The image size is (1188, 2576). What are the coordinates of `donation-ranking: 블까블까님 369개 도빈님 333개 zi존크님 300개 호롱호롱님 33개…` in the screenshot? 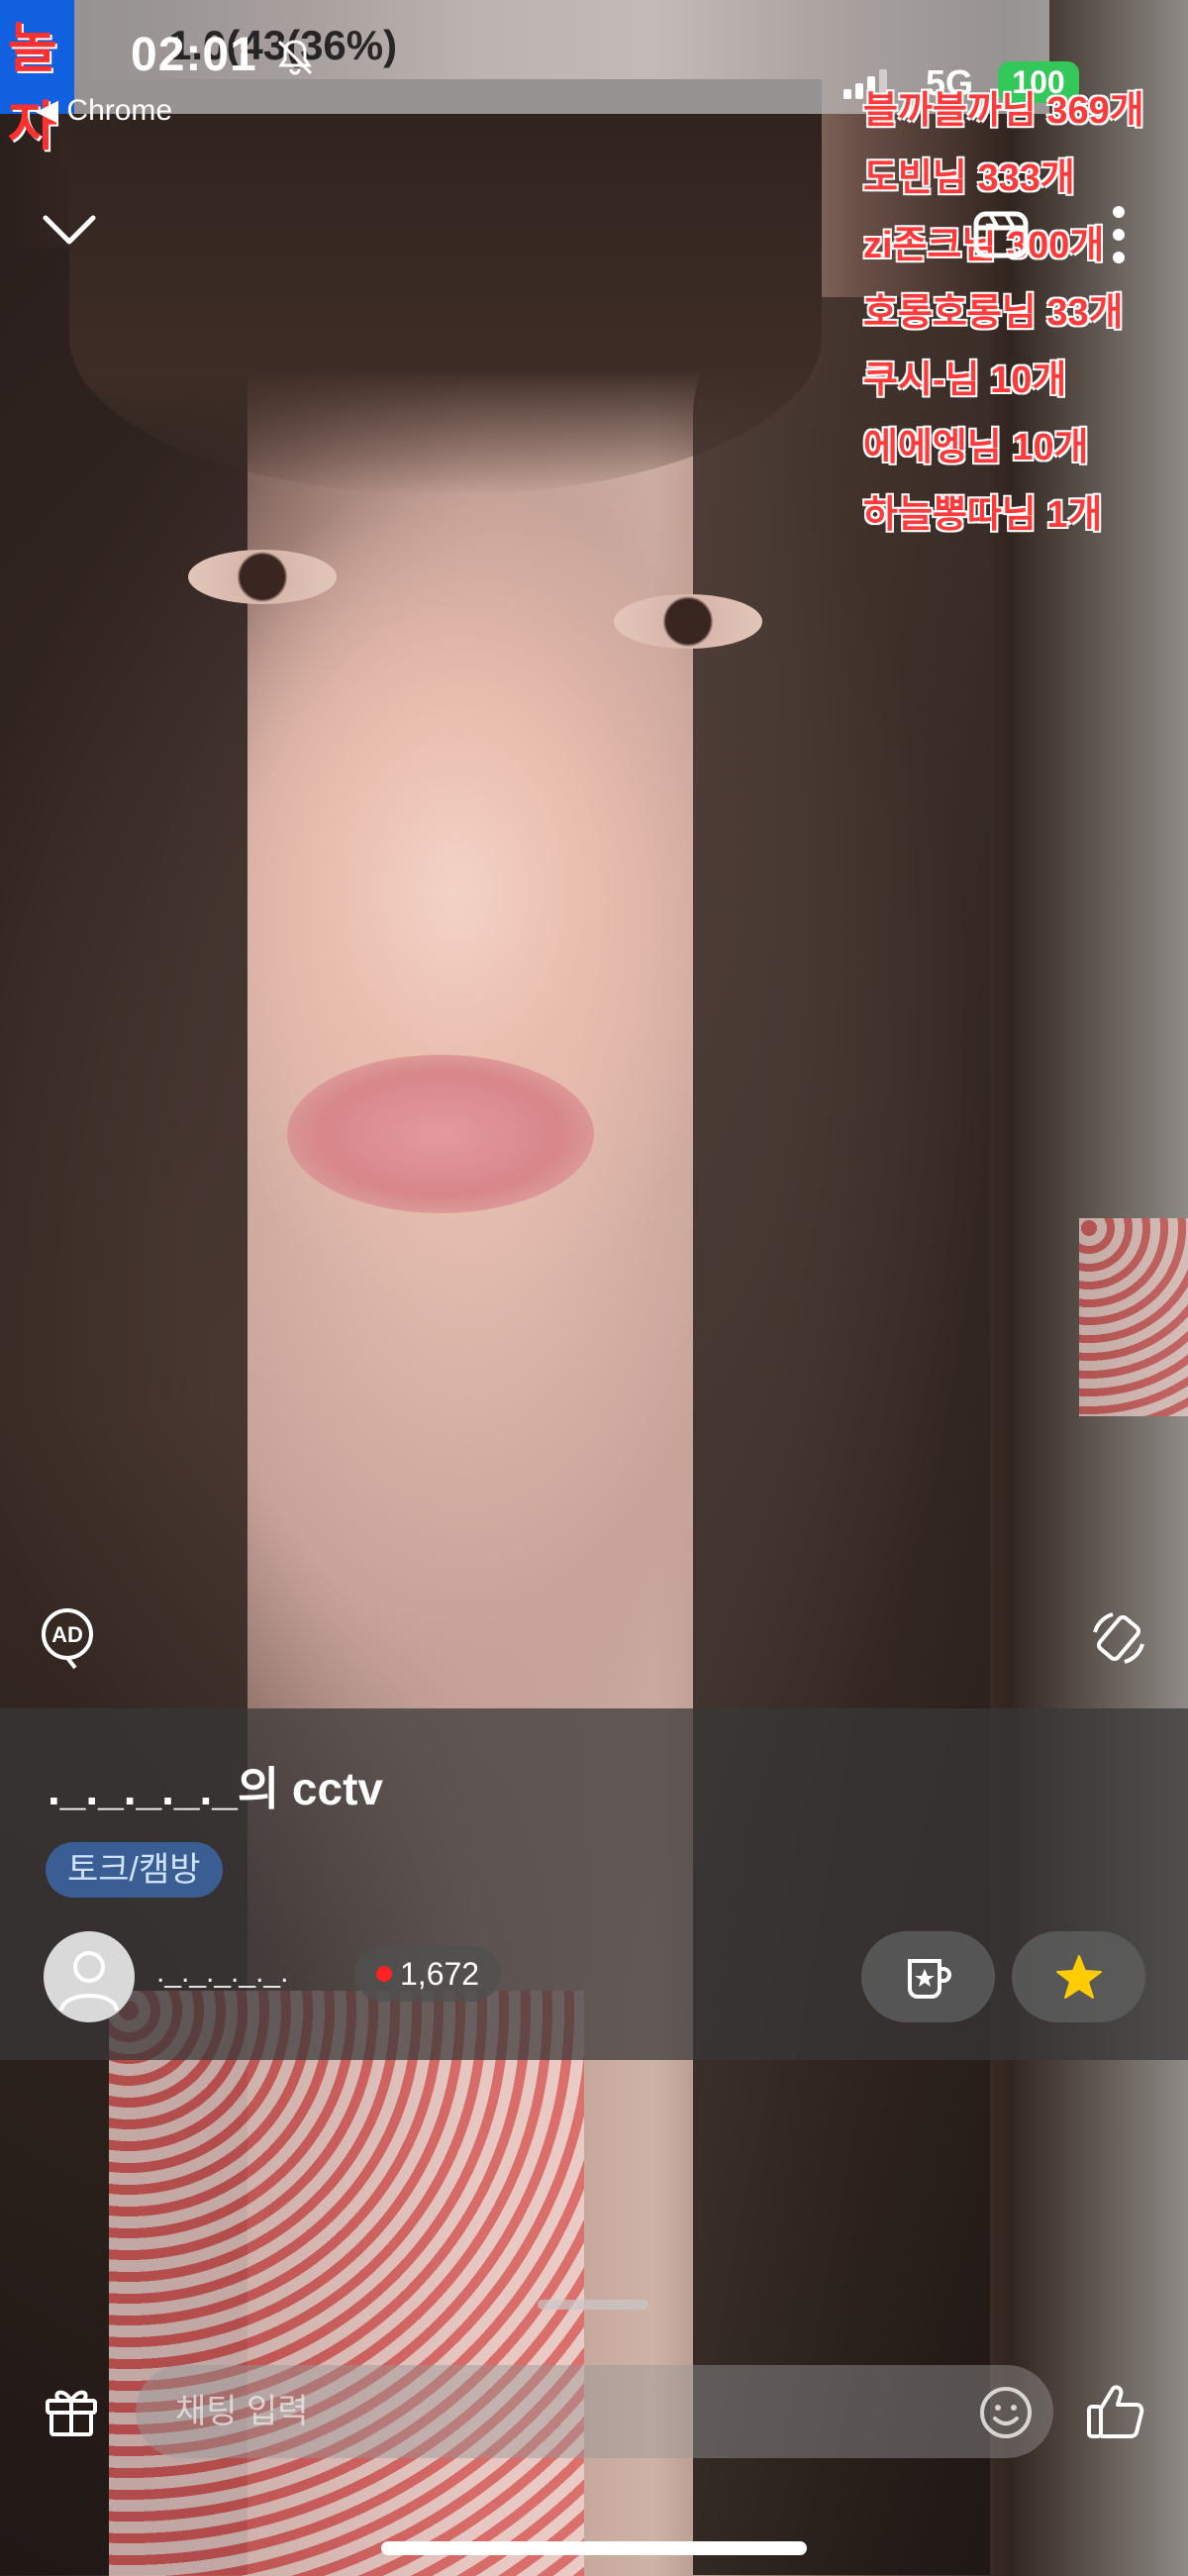 It's located at (1025, 313).